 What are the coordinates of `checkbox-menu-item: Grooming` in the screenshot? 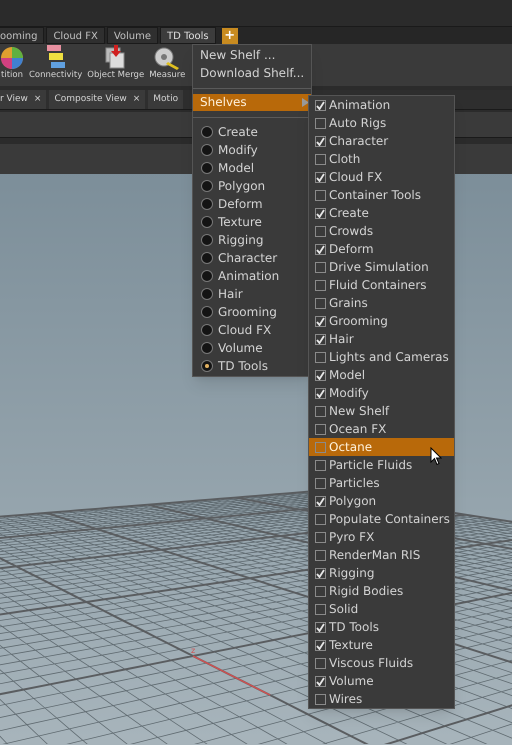 It's located at (381, 321).